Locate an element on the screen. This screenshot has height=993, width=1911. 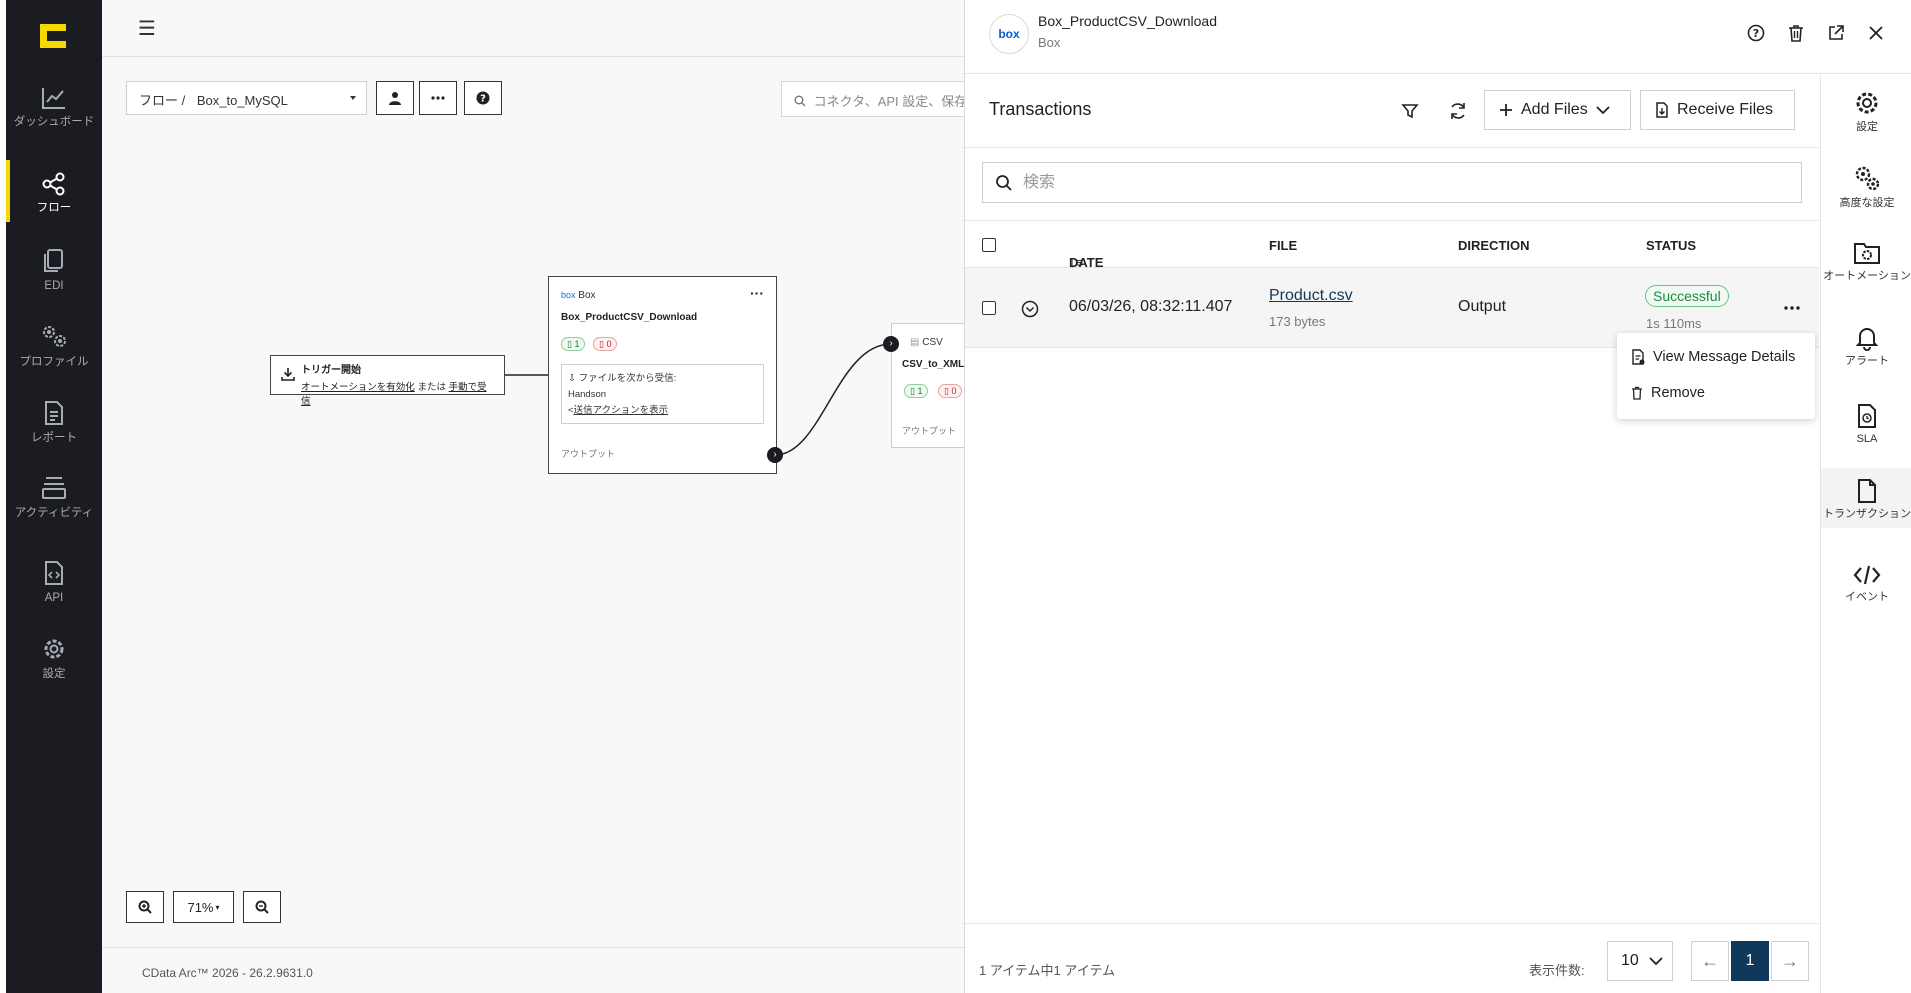
nav-item-flow: フロー is located at coordinates (54, 191).